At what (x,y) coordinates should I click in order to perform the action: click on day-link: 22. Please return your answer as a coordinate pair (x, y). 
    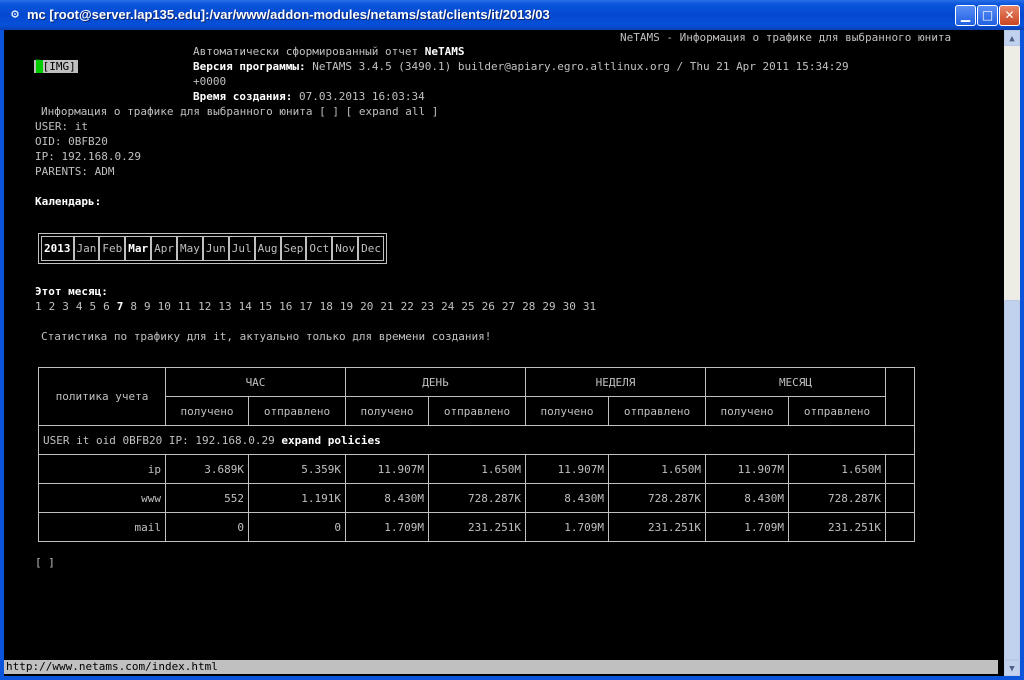
    Looking at the image, I should click on (407, 306).